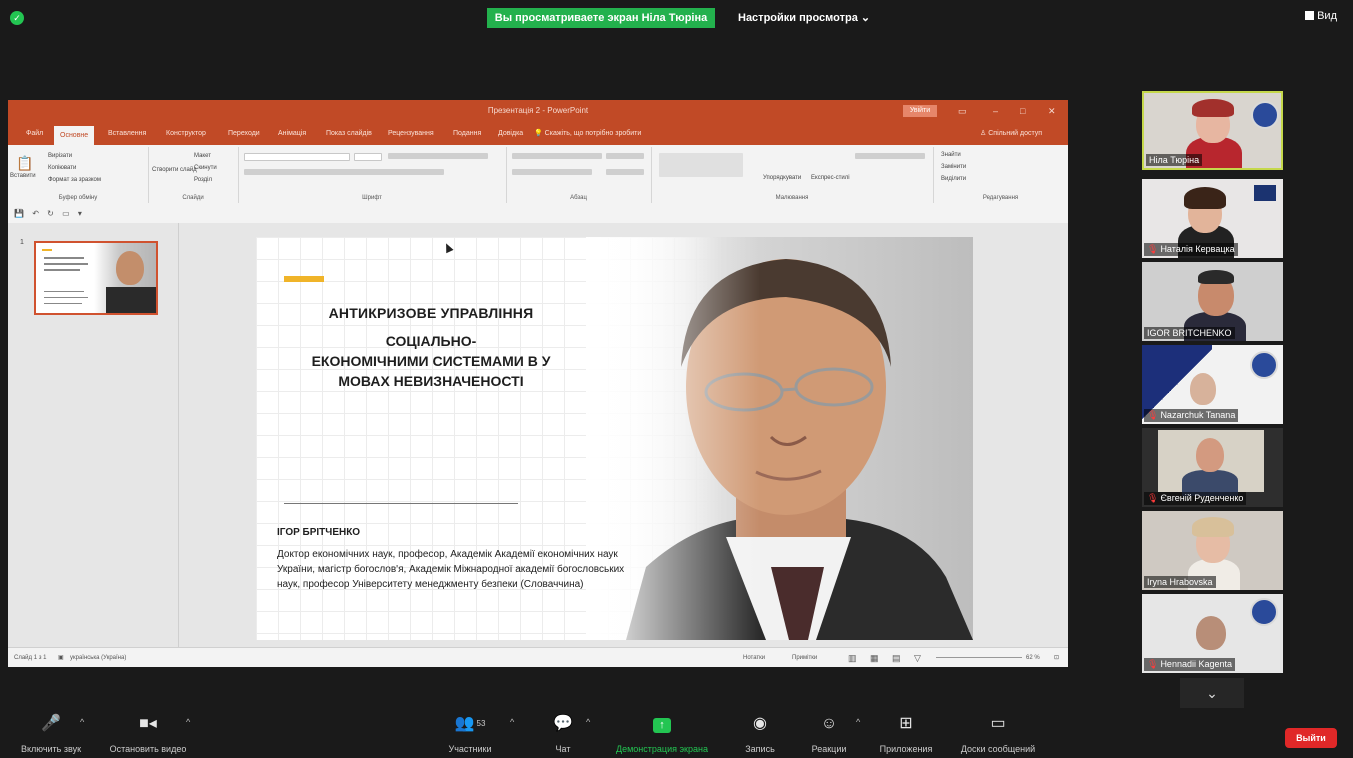  Describe the element at coordinates (202, 156) in the screenshot. I see `layout-button: Макет` at that location.